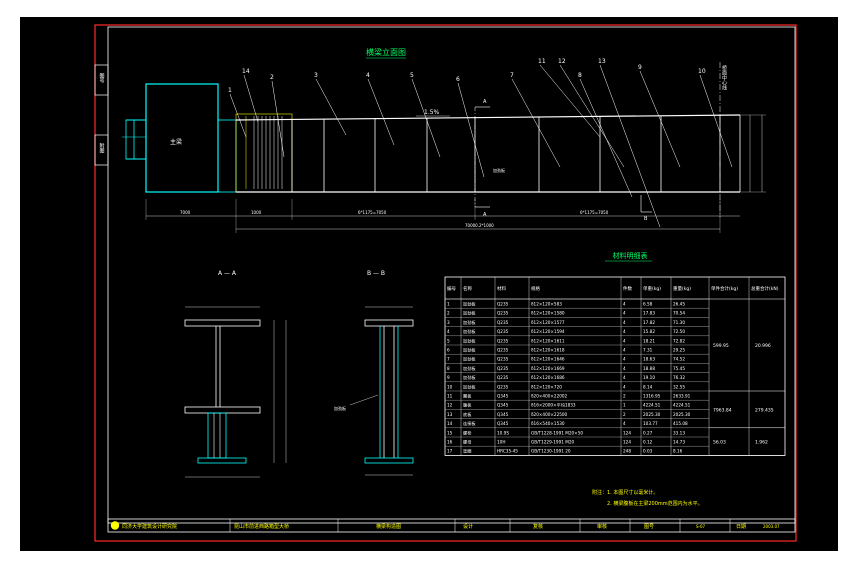 The width and height of the screenshot is (867, 562). I want to click on group-unit-total-1: 7963.84, so click(722, 410).